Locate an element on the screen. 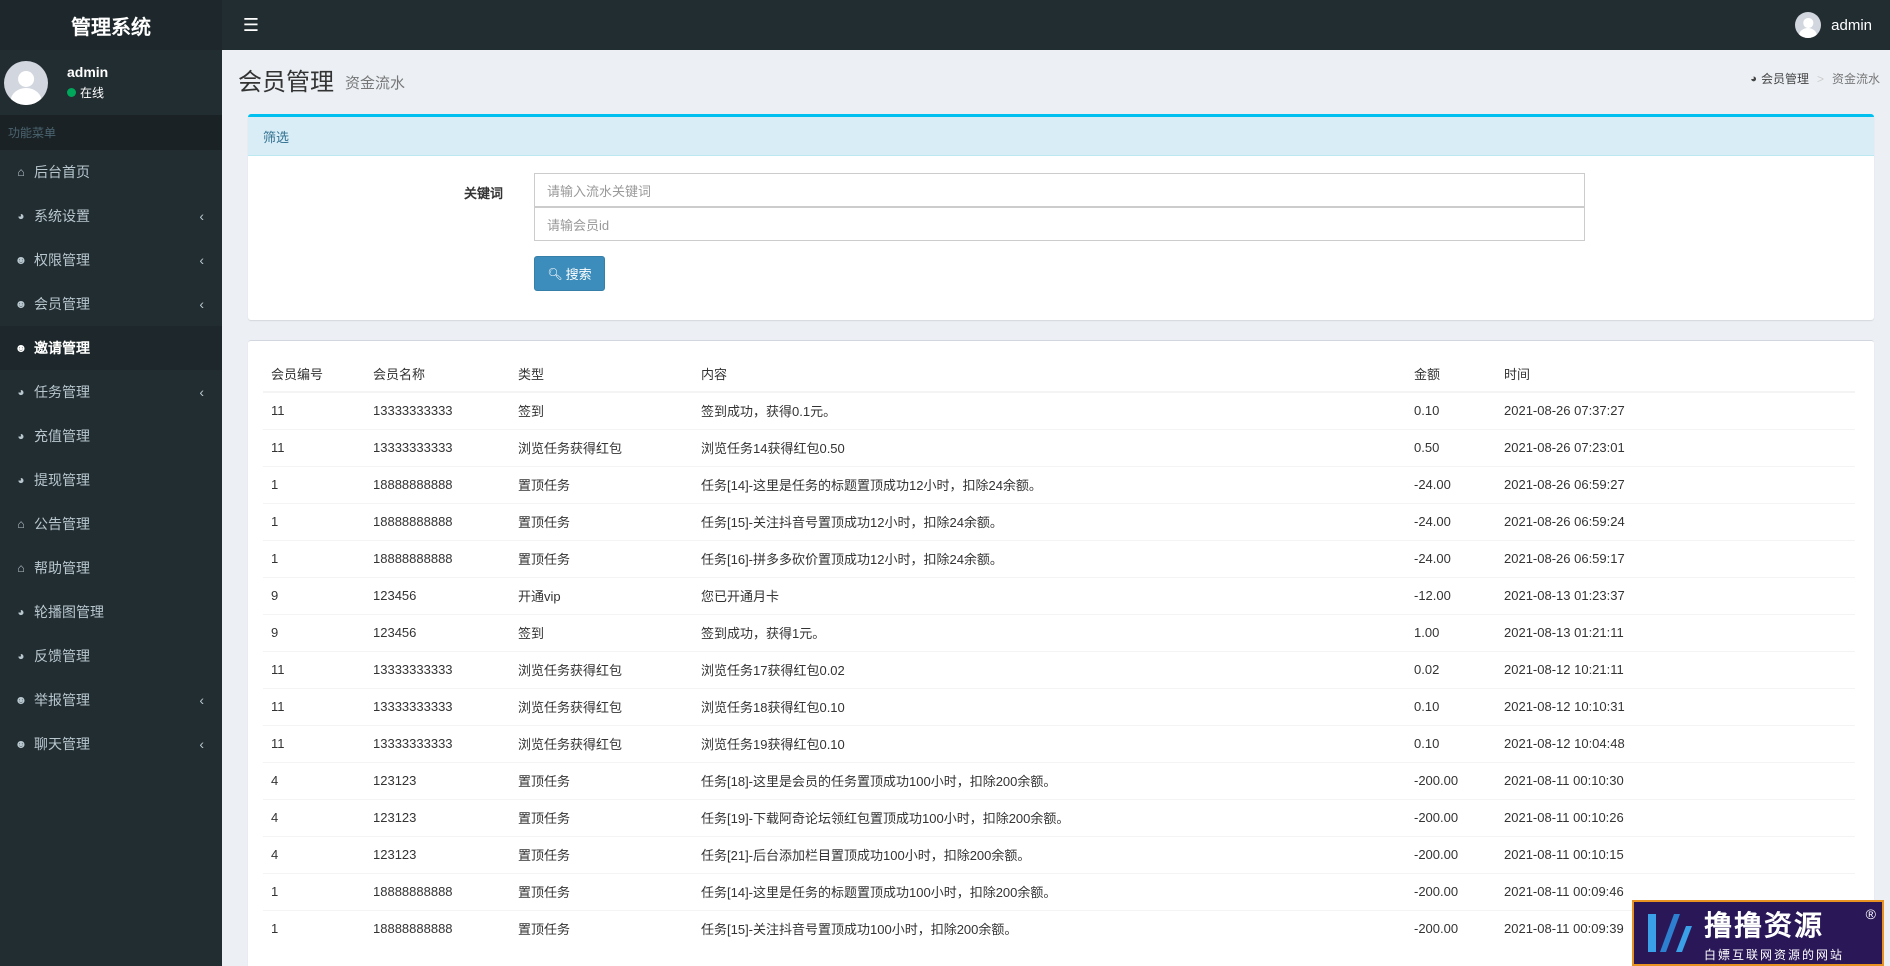 The height and width of the screenshot is (966, 1890). table-cell: 2021-08-12 10:10:31 is located at coordinates (1675, 706).